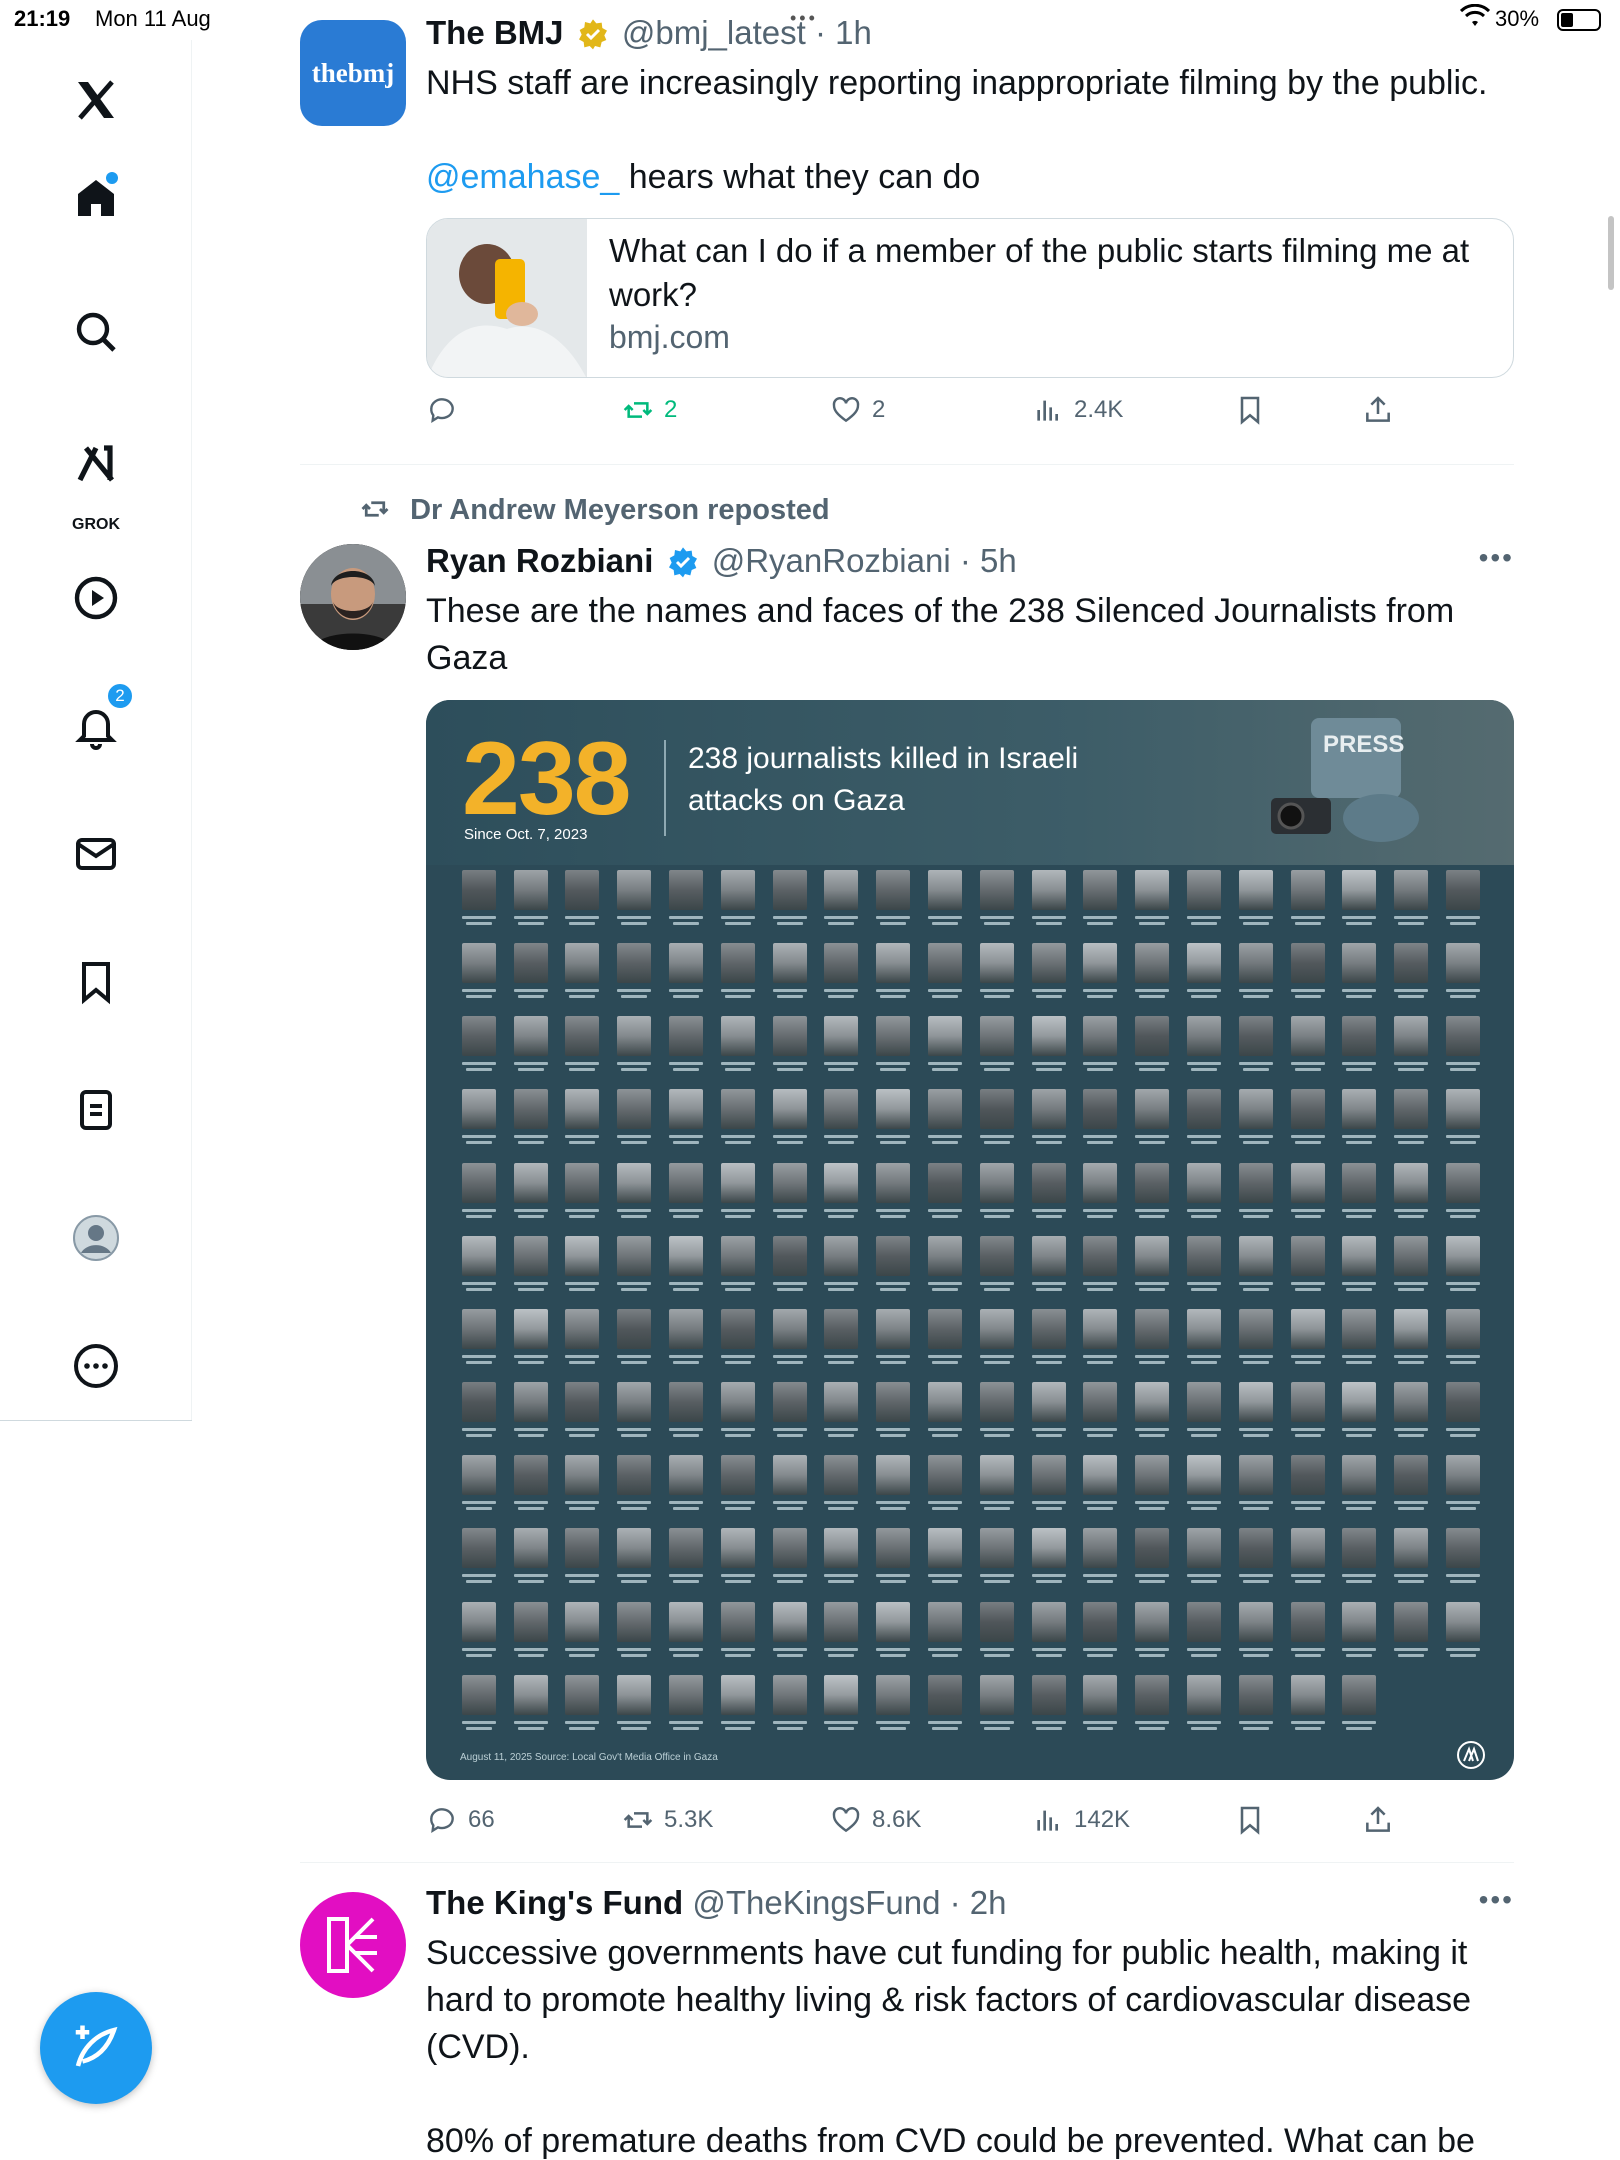  I want to click on compose-button, so click(96, 2048).